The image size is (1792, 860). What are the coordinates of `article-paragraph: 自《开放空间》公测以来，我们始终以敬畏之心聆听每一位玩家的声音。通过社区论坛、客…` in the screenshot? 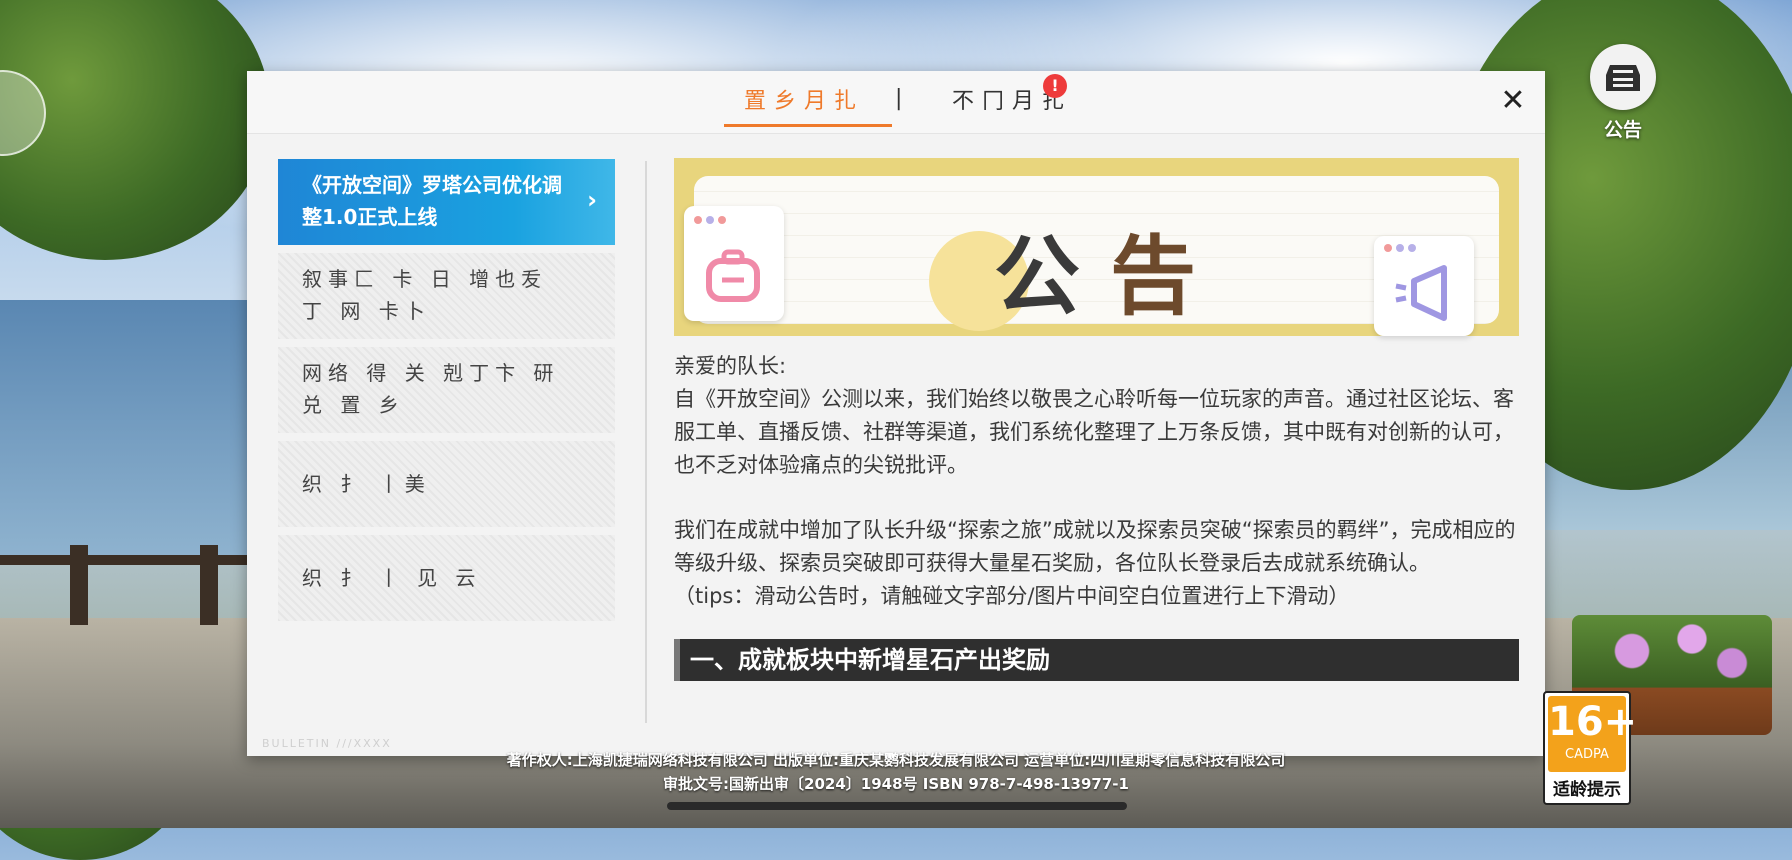 It's located at (1094, 432).